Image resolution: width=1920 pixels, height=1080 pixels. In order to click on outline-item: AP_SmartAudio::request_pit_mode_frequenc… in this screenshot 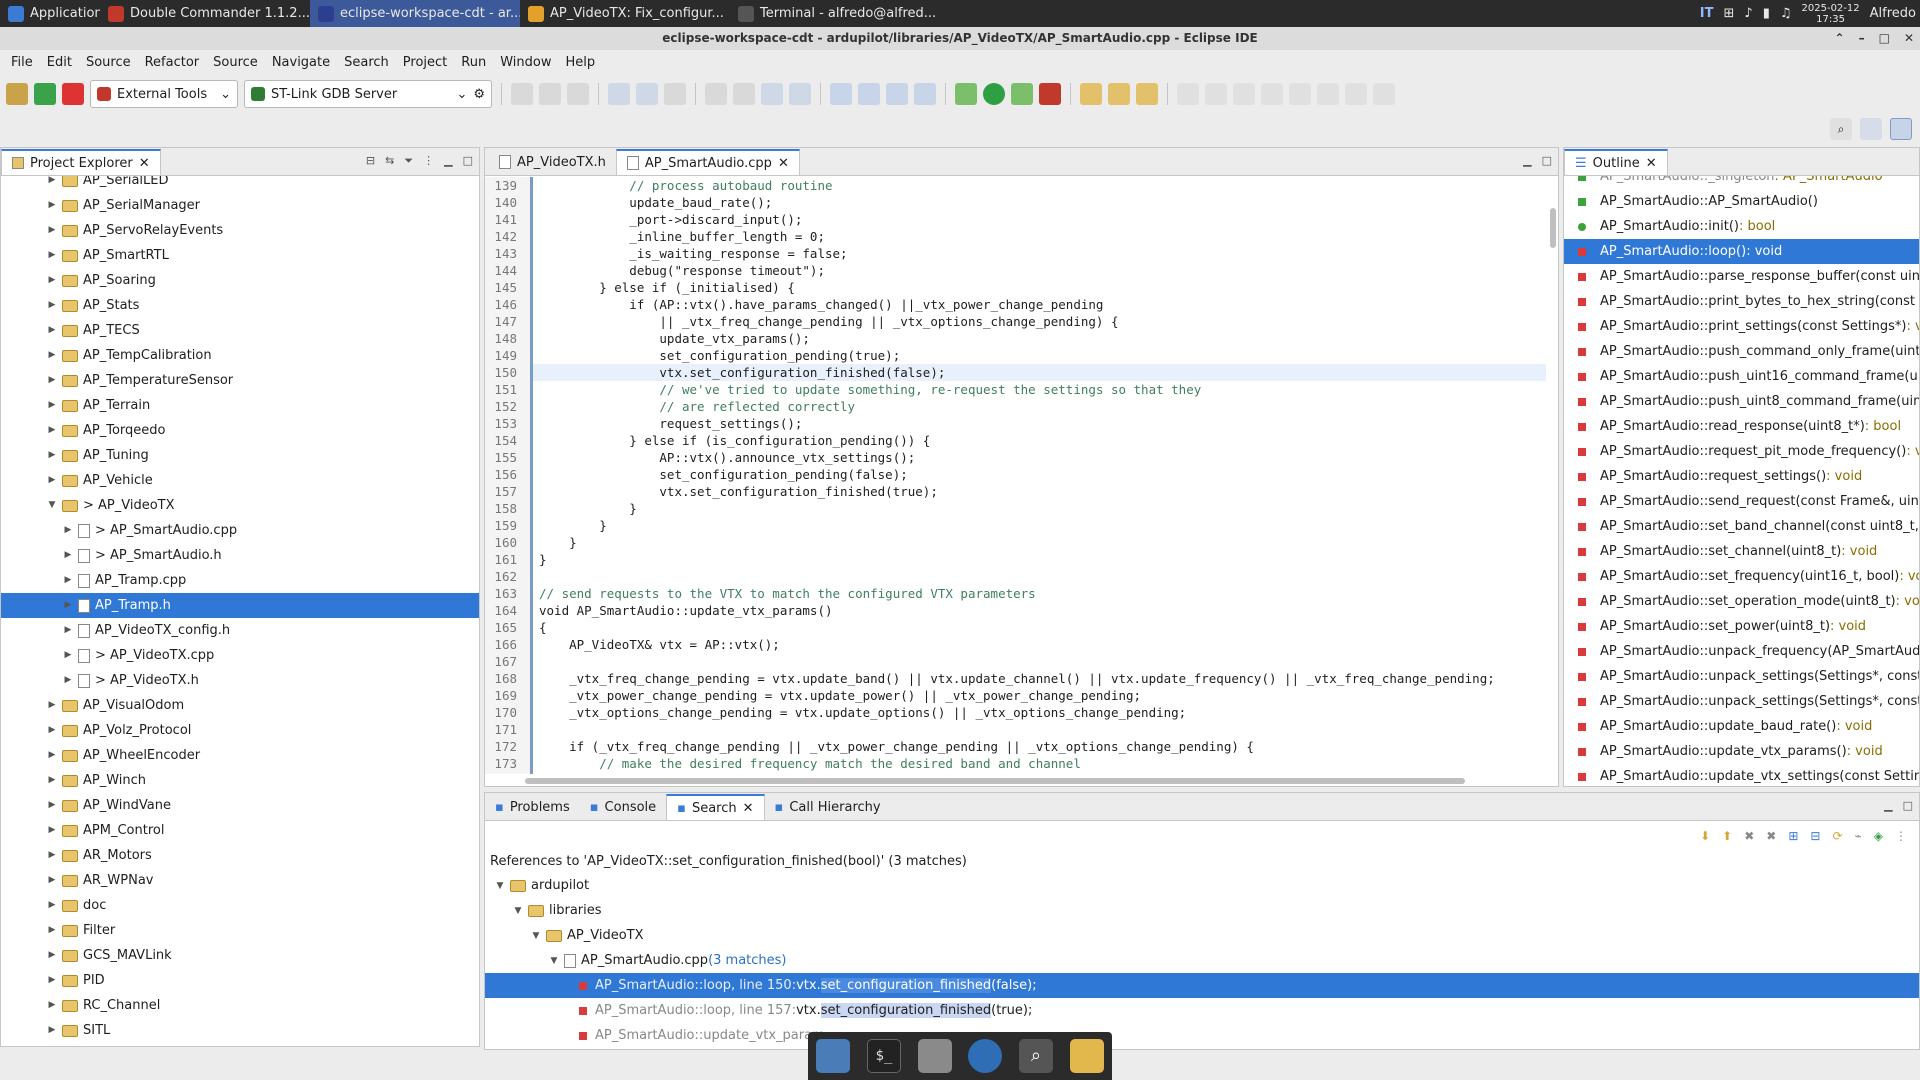, I will do `click(1741, 451)`.